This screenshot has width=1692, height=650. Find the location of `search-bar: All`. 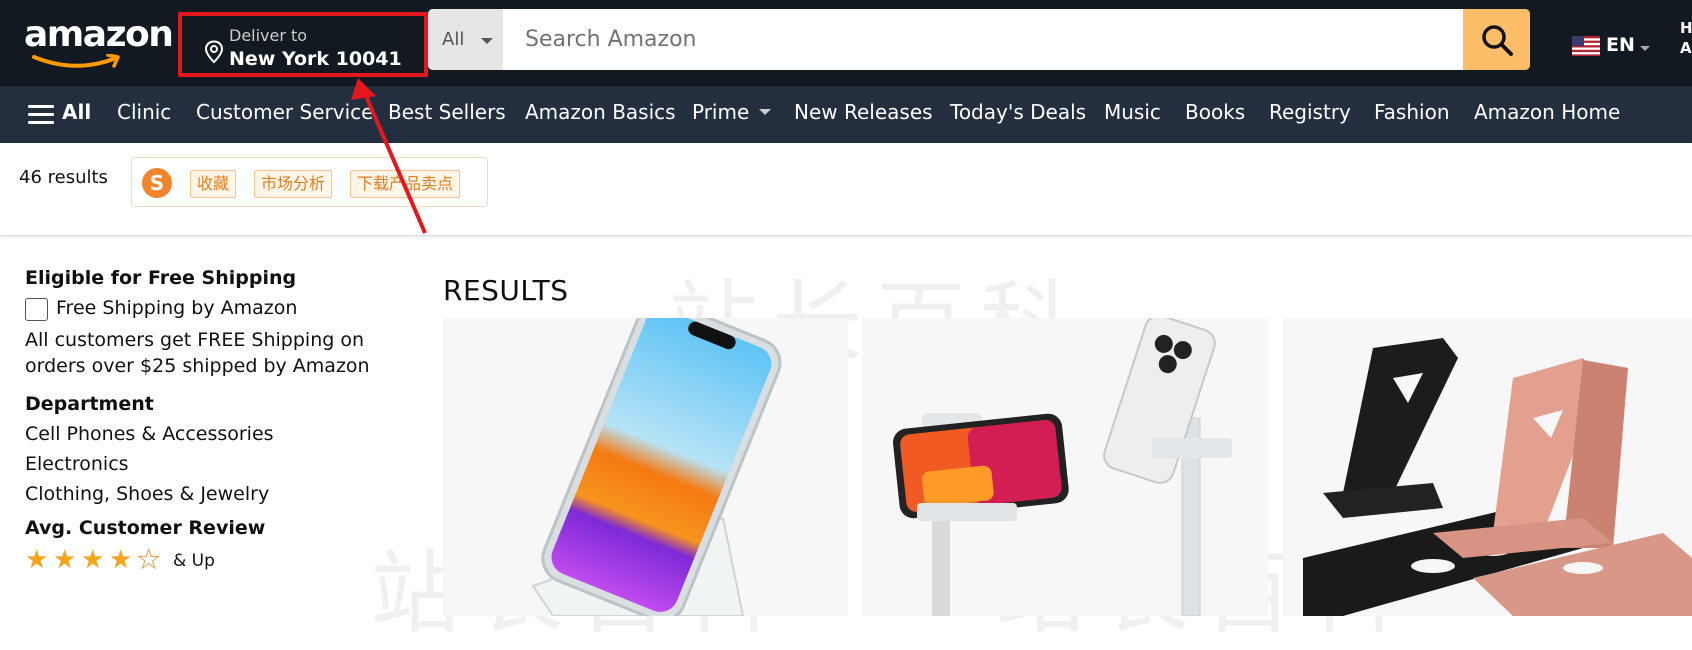

search-bar: All is located at coordinates (979, 39).